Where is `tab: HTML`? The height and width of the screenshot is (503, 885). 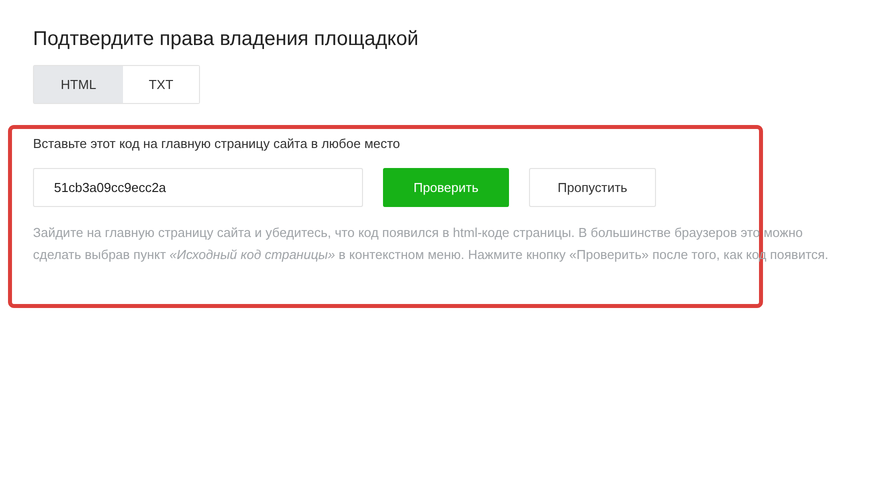 tab: HTML is located at coordinates (78, 84).